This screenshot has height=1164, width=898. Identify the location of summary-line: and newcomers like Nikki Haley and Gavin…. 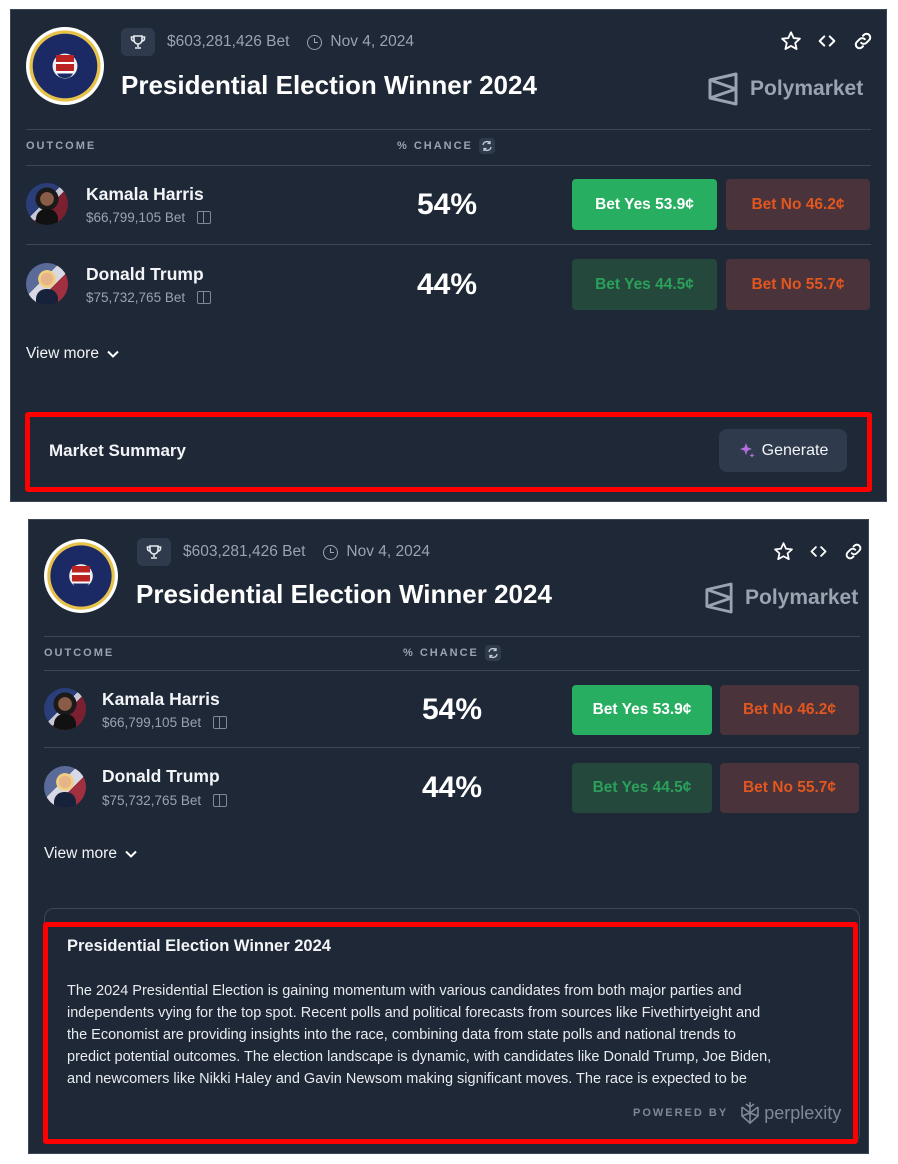
(407, 1079).